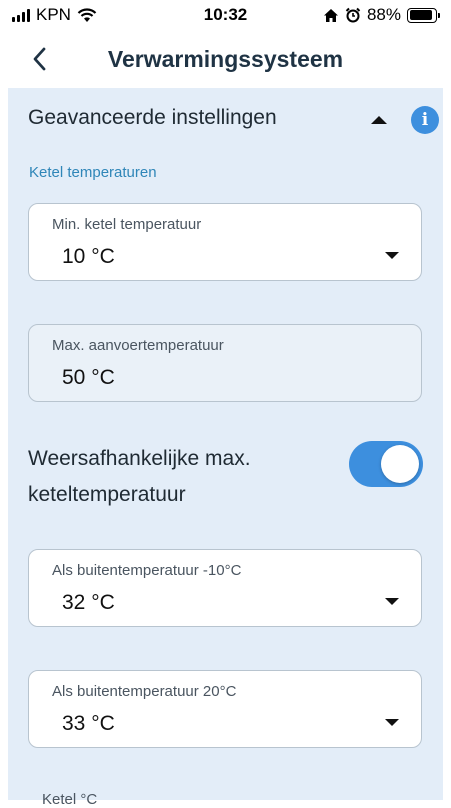  I want to click on info-icon: i, so click(425, 120).